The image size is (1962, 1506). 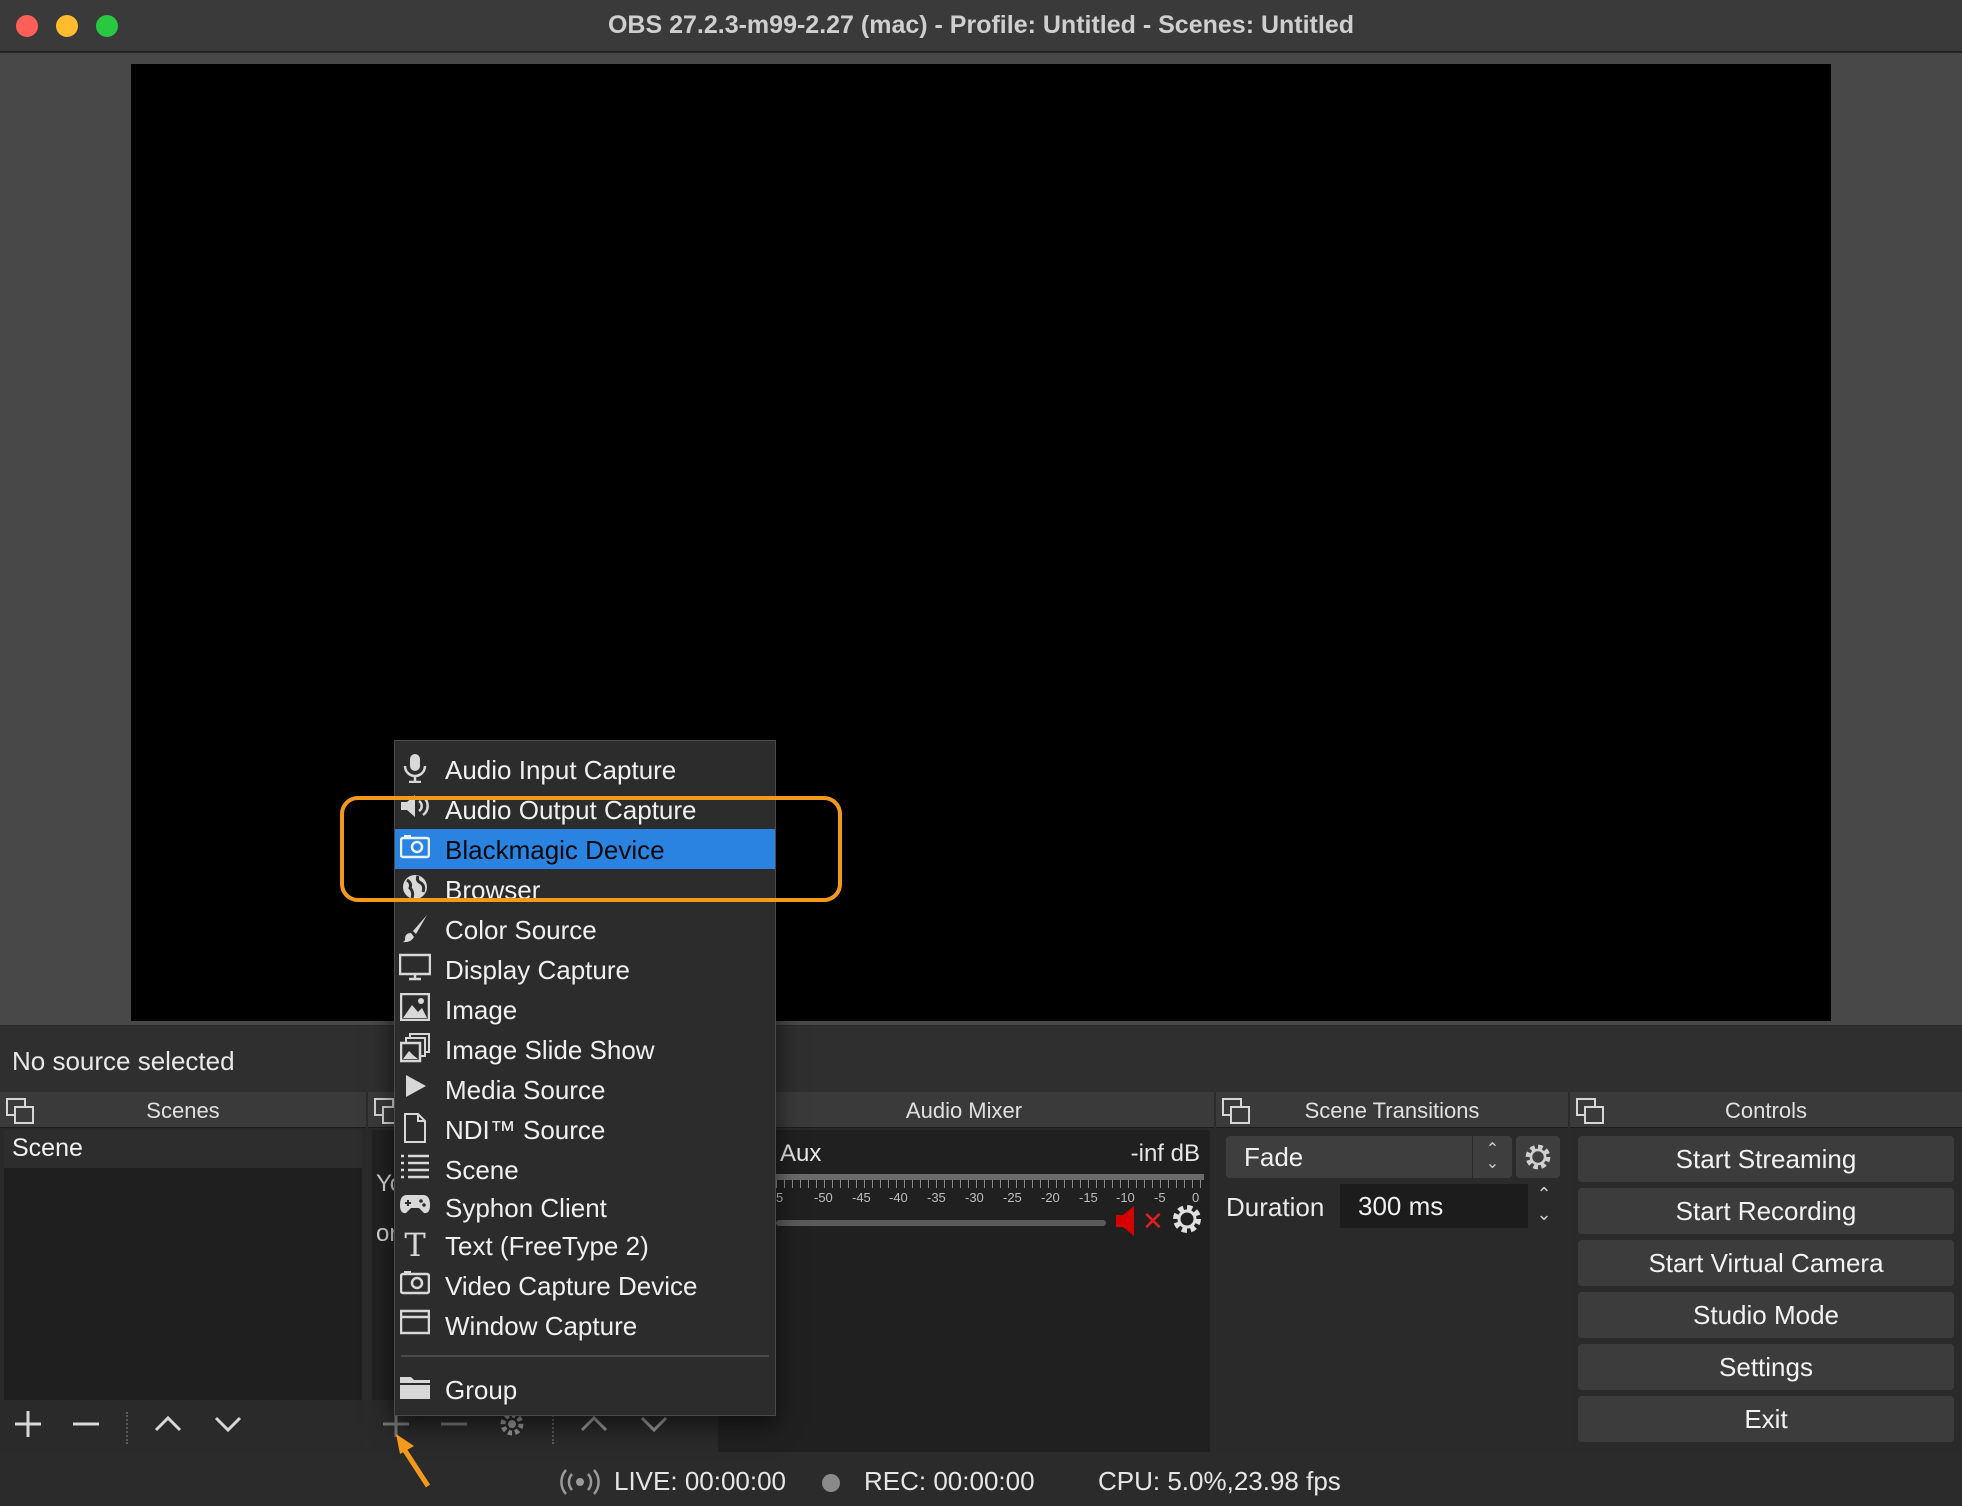 What do you see at coordinates (415, 929) in the screenshot?
I see `brush-icon` at bounding box center [415, 929].